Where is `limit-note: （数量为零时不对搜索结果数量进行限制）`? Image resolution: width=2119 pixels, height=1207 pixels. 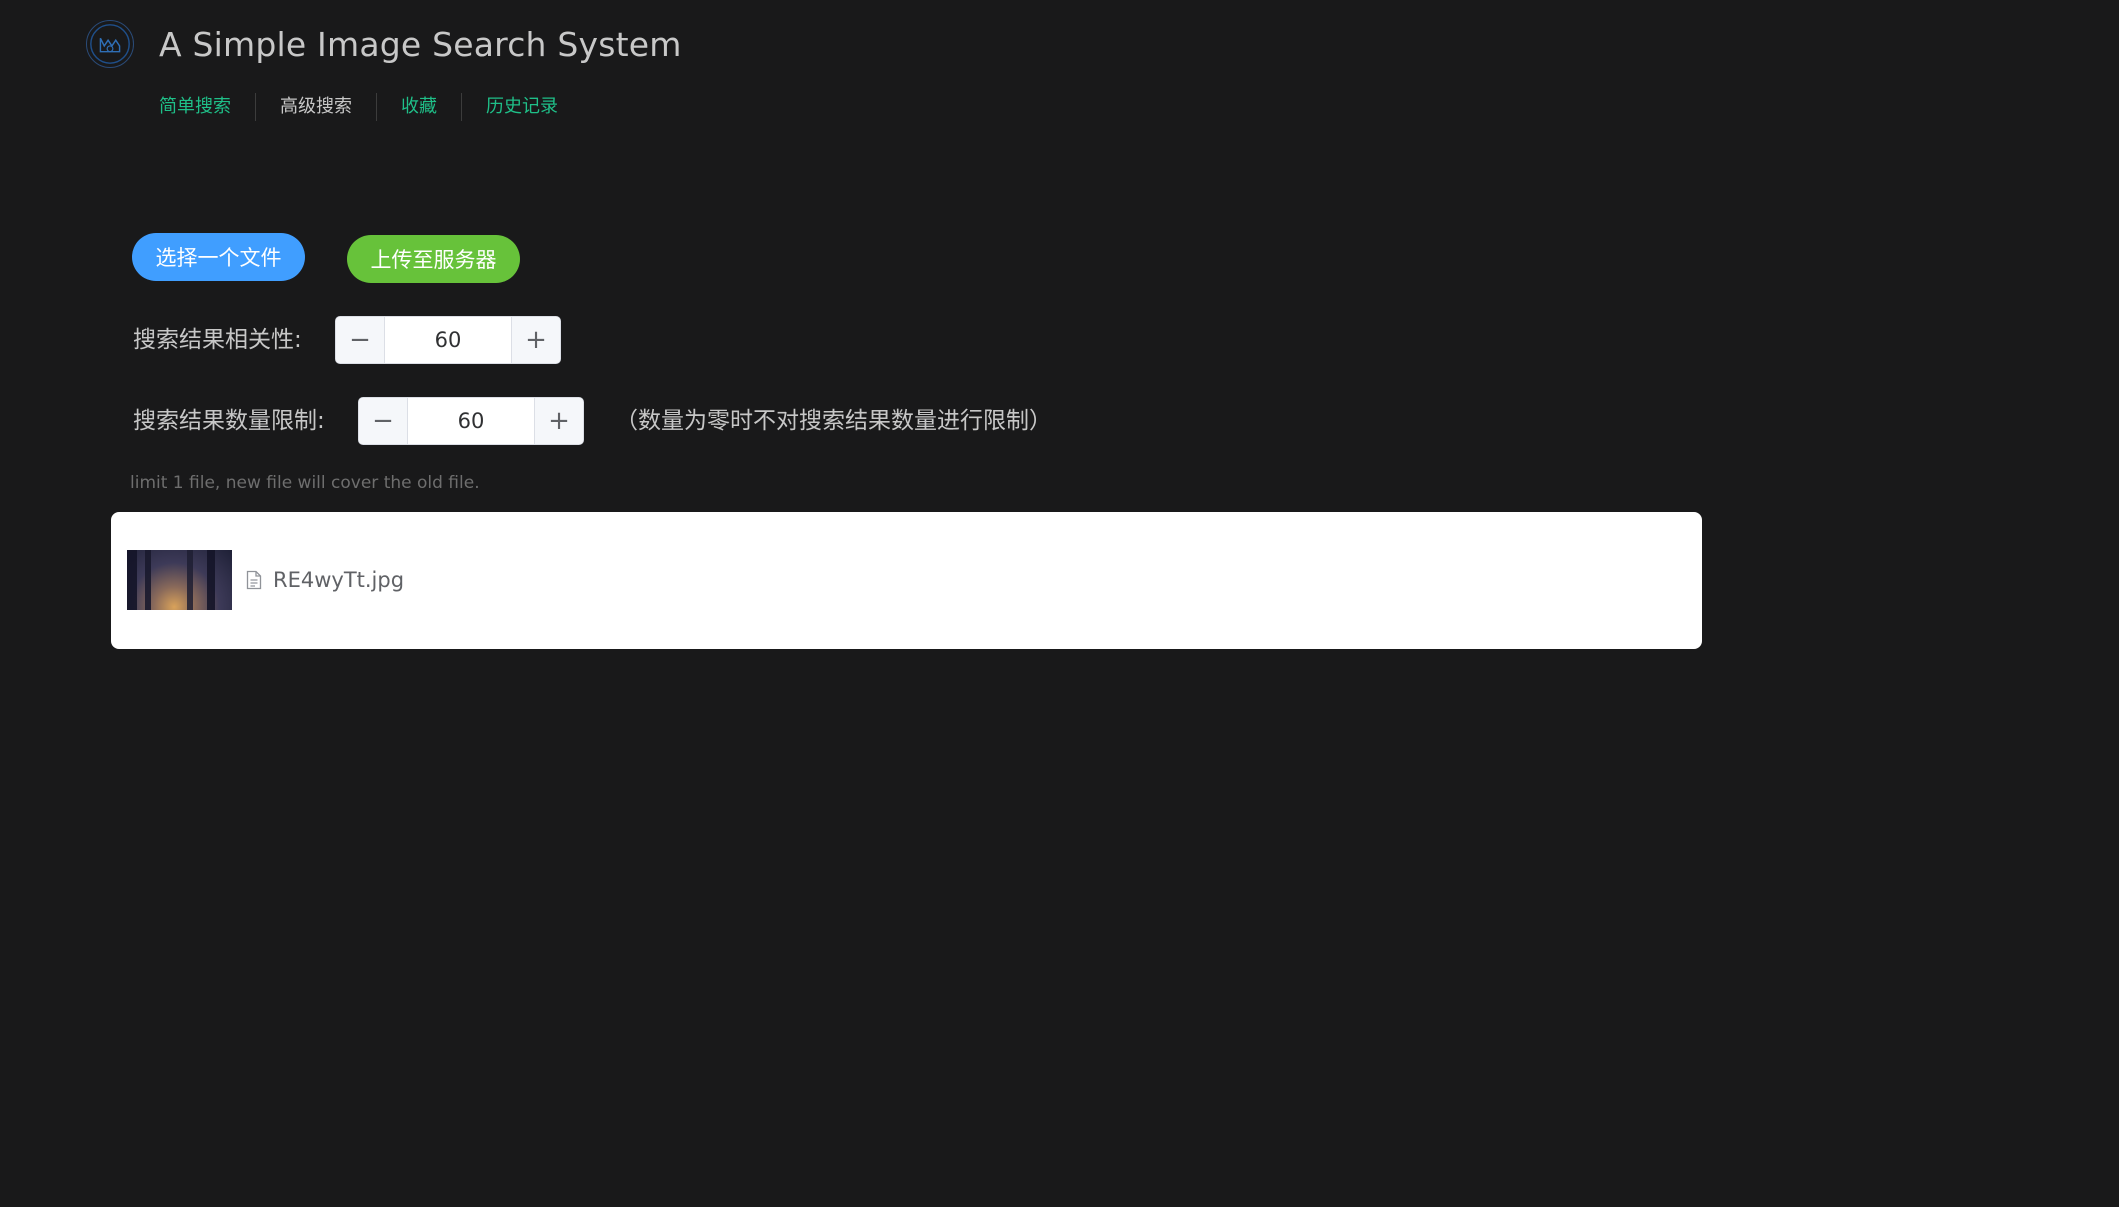
limit-note: （数量为零时不对搜索结果数量进行限制） is located at coordinates (833, 421).